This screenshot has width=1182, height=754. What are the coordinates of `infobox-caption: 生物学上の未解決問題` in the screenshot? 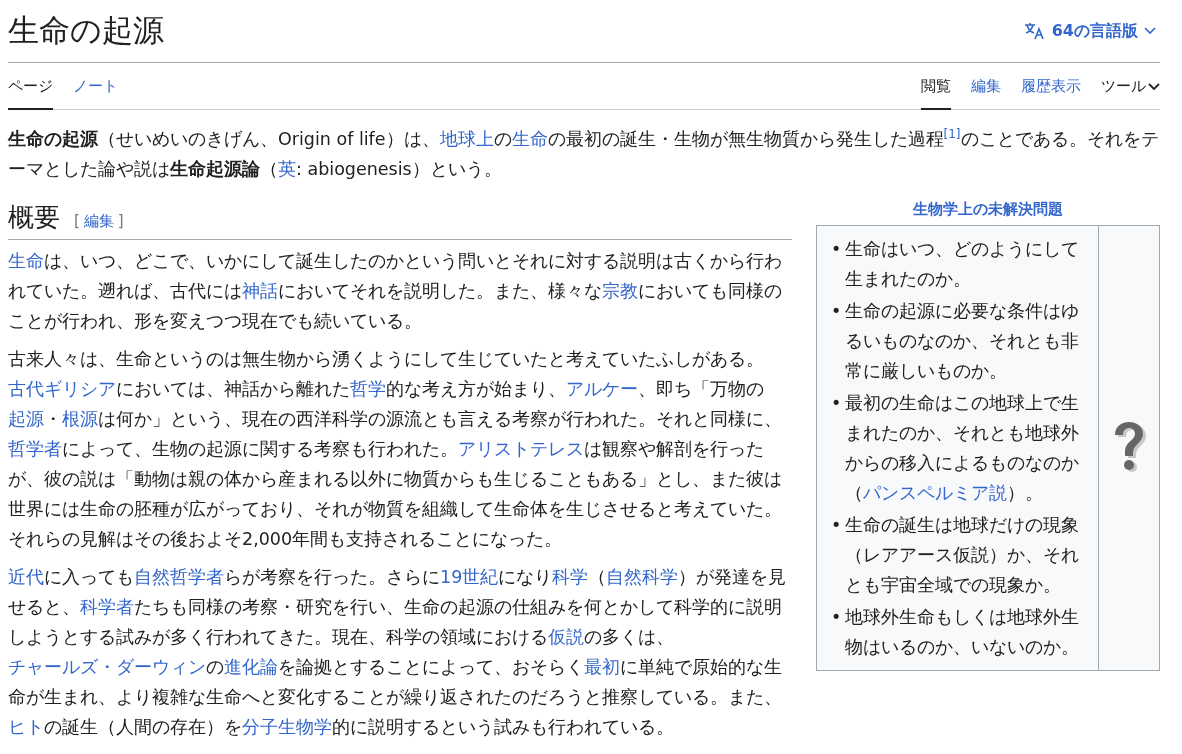 It's located at (987, 209).